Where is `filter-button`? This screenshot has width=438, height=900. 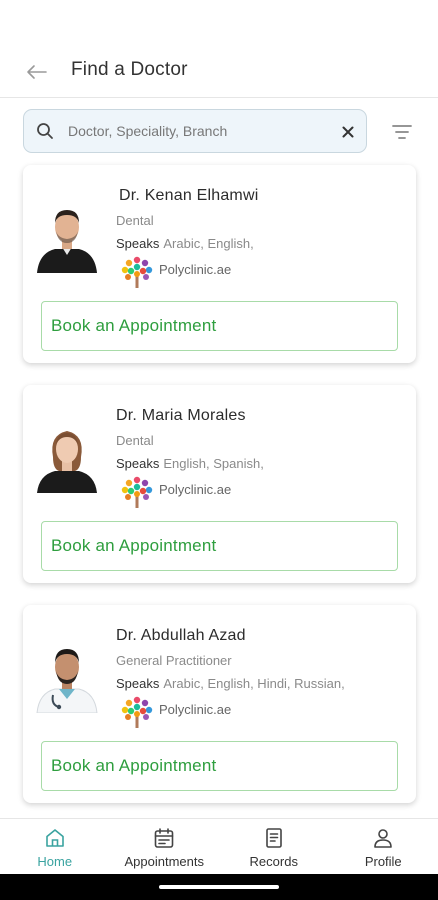
filter-button is located at coordinates (402, 132).